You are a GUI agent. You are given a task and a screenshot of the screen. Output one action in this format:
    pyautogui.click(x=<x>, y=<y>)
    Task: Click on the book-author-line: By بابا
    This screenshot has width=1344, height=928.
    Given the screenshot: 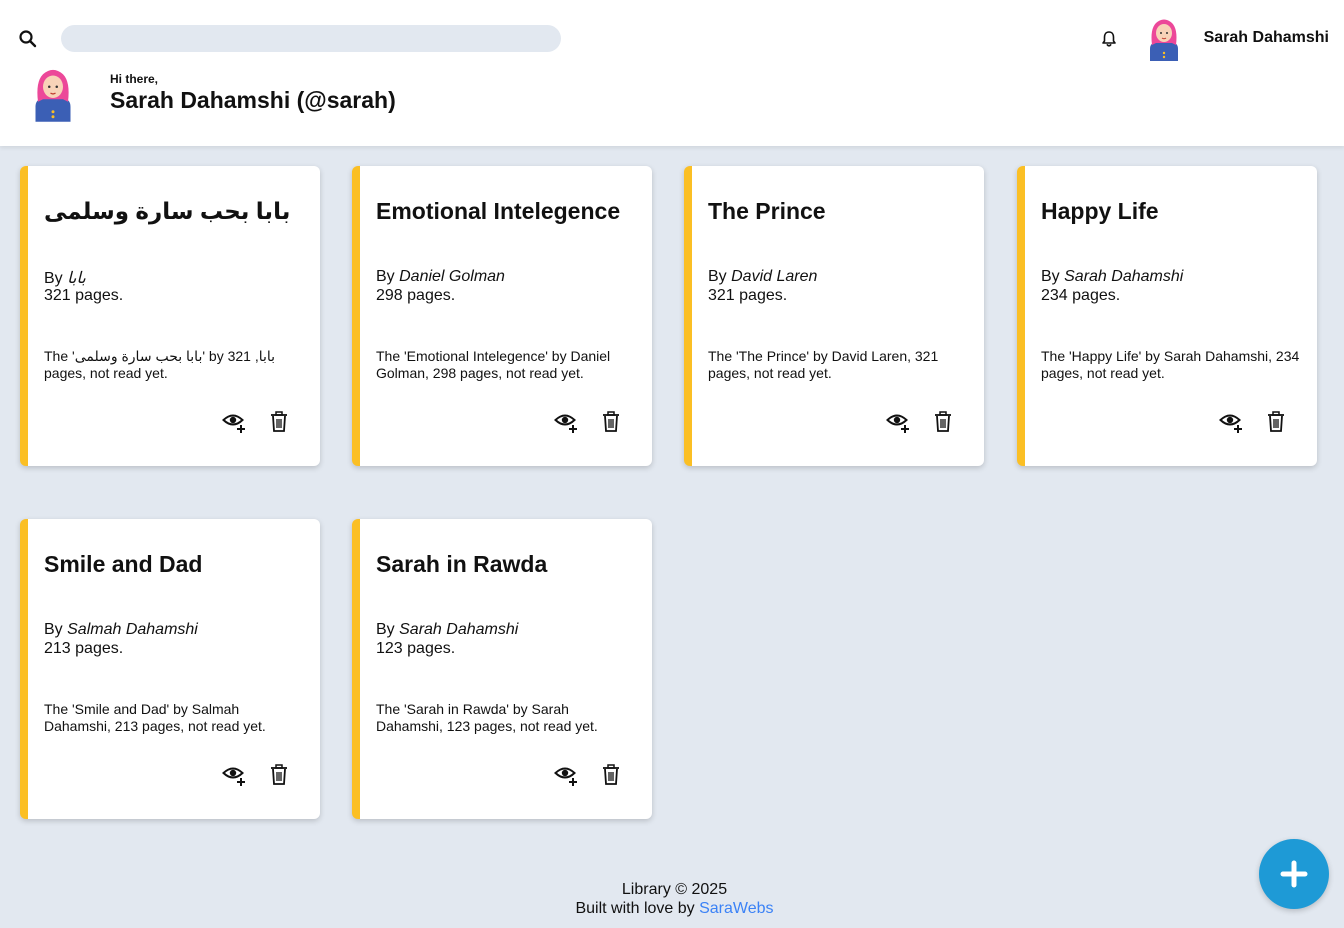 What is the action you would take?
    pyautogui.click(x=65, y=278)
    